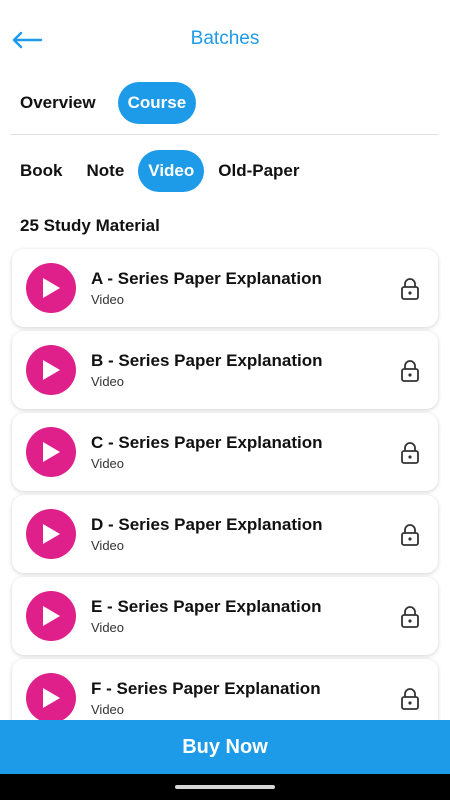 The height and width of the screenshot is (800, 450). I want to click on app-header: Batches, so click(225, 40).